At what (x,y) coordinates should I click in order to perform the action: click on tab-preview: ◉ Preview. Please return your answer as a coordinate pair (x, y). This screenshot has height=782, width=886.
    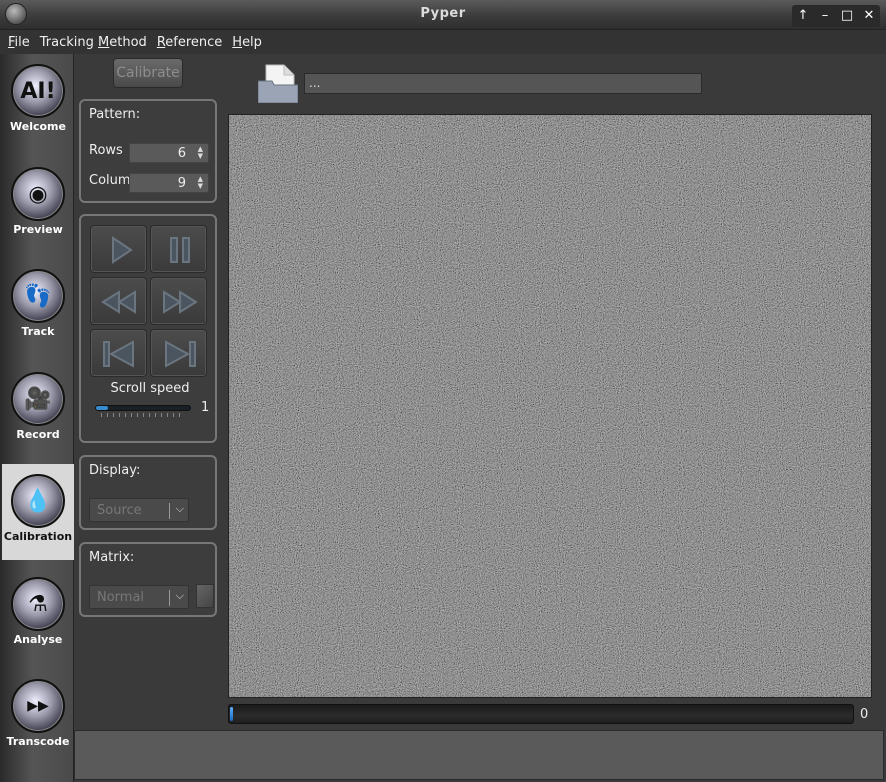
    Looking at the image, I should click on (38, 205).